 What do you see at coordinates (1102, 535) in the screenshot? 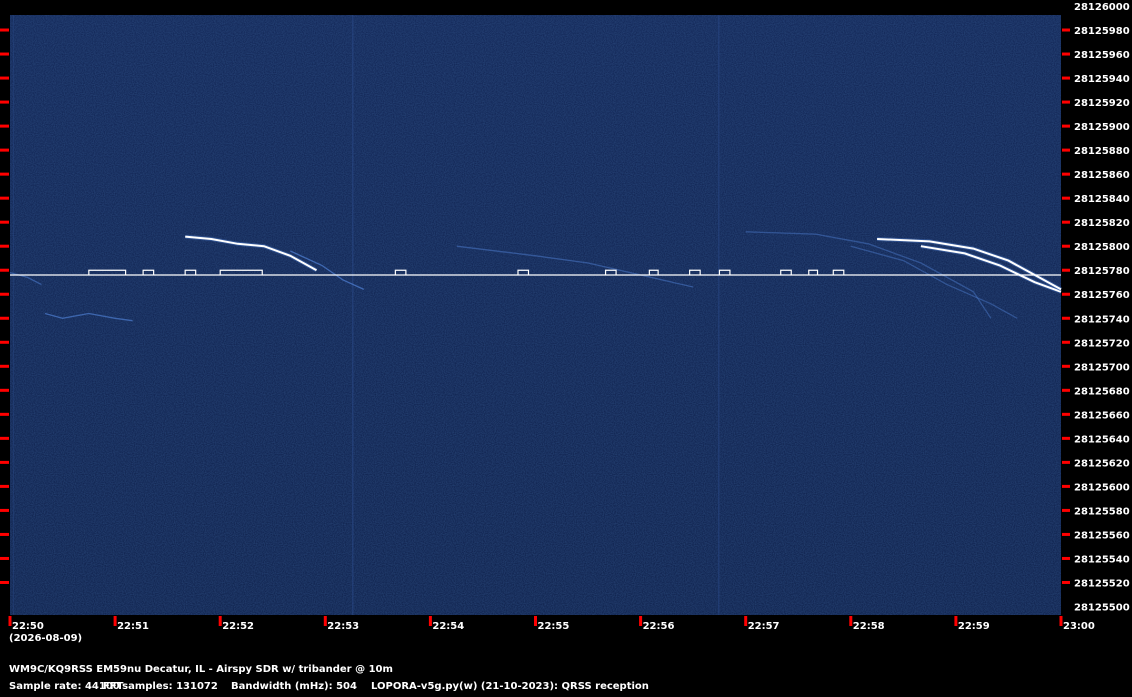
I see `y-tick-label: 28125560` at bounding box center [1102, 535].